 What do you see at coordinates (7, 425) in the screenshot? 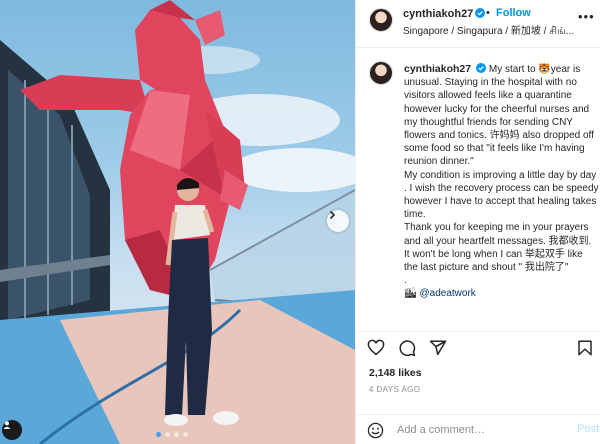
I see `user-tag-icon` at bounding box center [7, 425].